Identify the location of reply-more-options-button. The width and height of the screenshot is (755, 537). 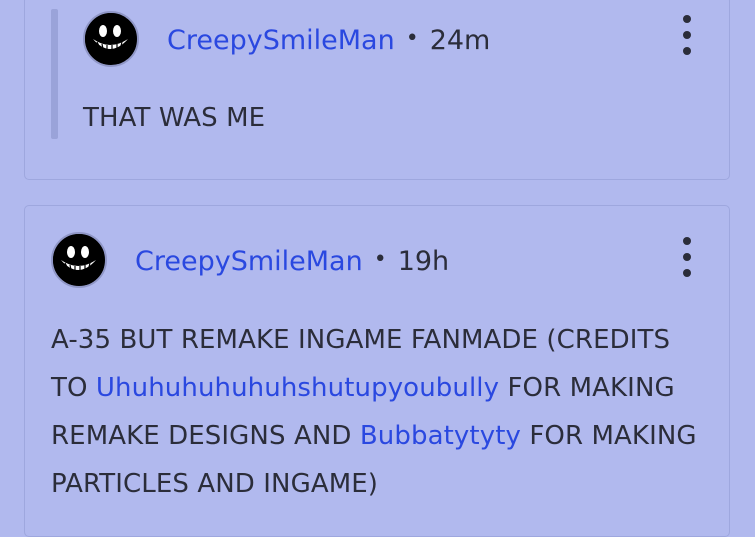
(687, 35).